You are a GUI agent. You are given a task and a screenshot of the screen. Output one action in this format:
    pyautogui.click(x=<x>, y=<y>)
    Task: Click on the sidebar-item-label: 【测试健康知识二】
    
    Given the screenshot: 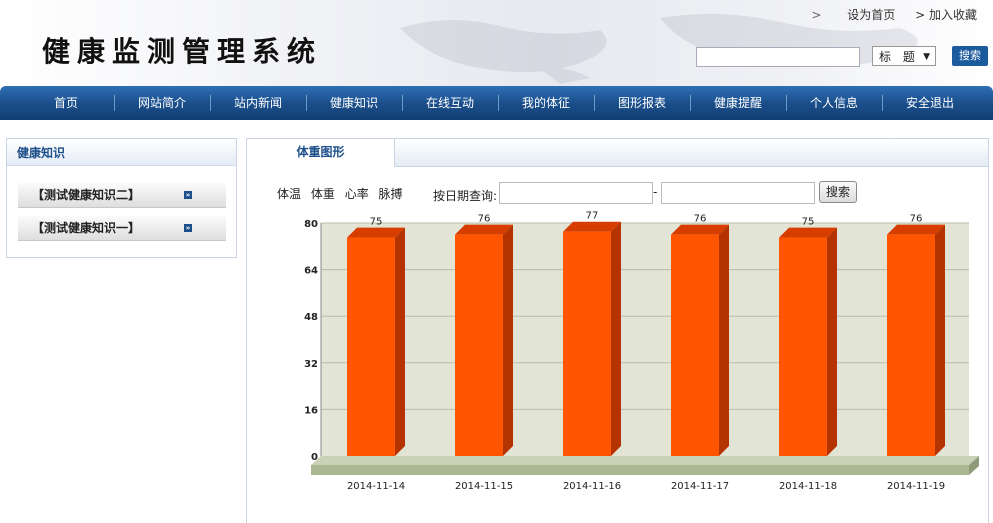 What is the action you would take?
    pyautogui.click(x=86, y=195)
    